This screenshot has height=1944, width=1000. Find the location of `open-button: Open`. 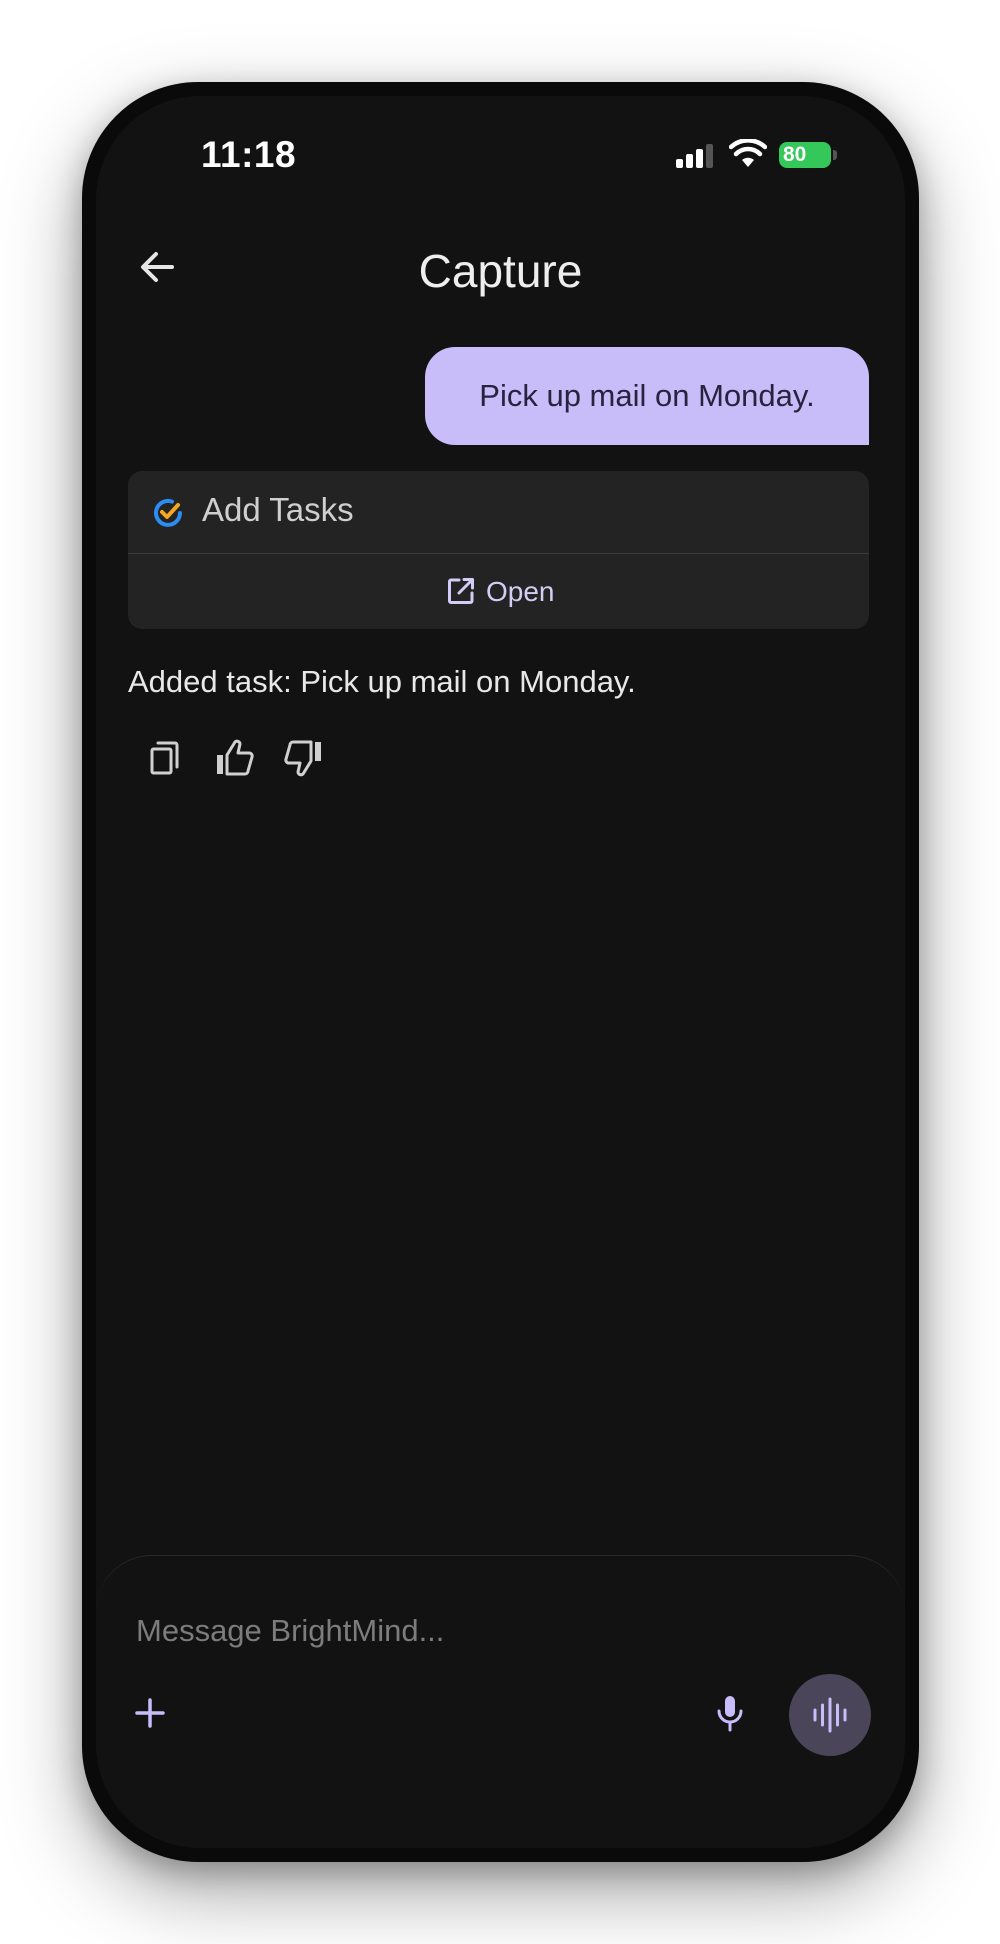

open-button: Open is located at coordinates (498, 591).